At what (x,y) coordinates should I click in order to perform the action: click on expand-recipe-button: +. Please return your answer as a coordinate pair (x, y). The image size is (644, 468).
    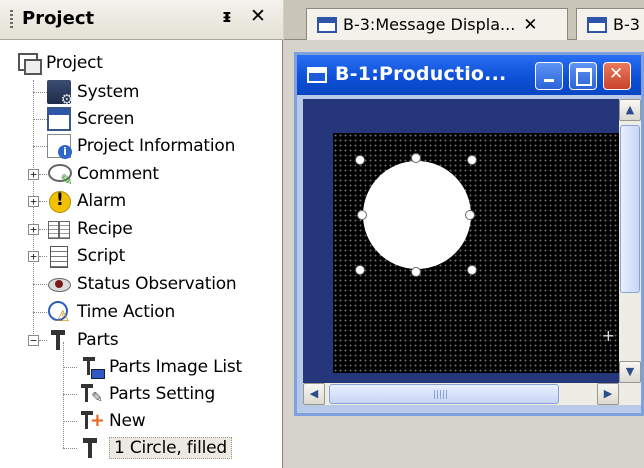
    Looking at the image, I should click on (33, 229).